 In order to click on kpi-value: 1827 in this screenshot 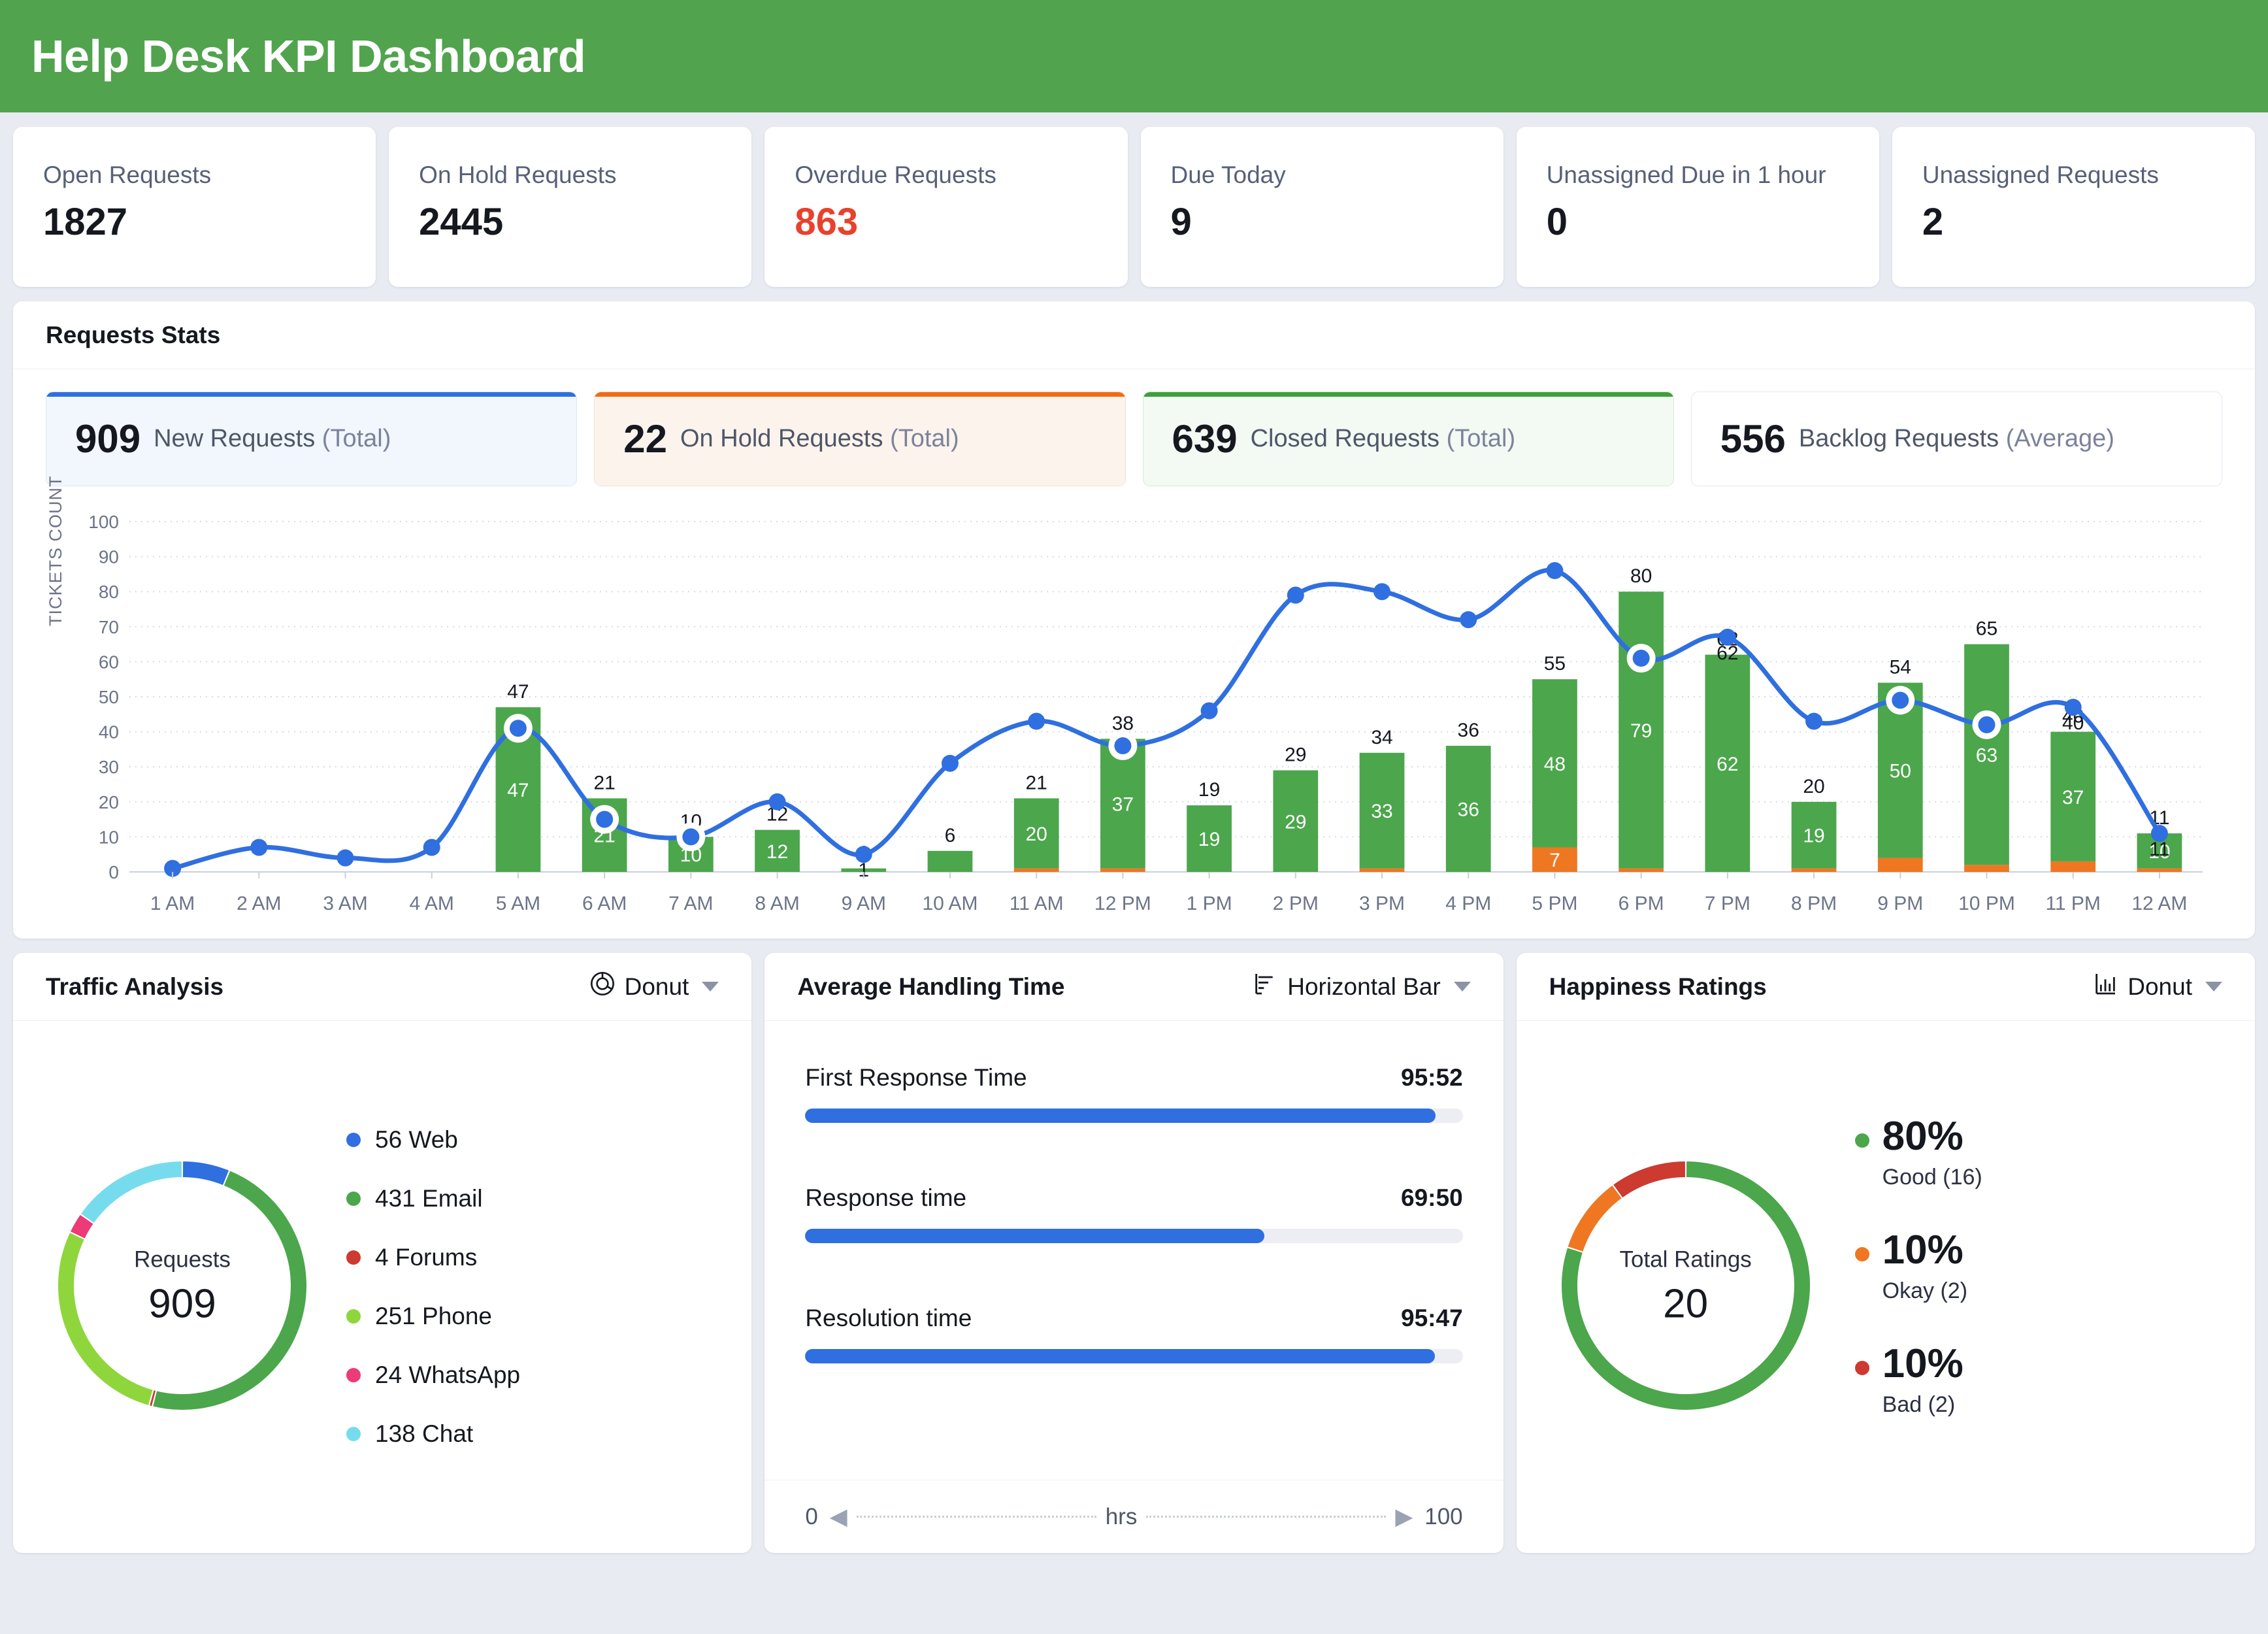, I will do `click(85, 222)`.